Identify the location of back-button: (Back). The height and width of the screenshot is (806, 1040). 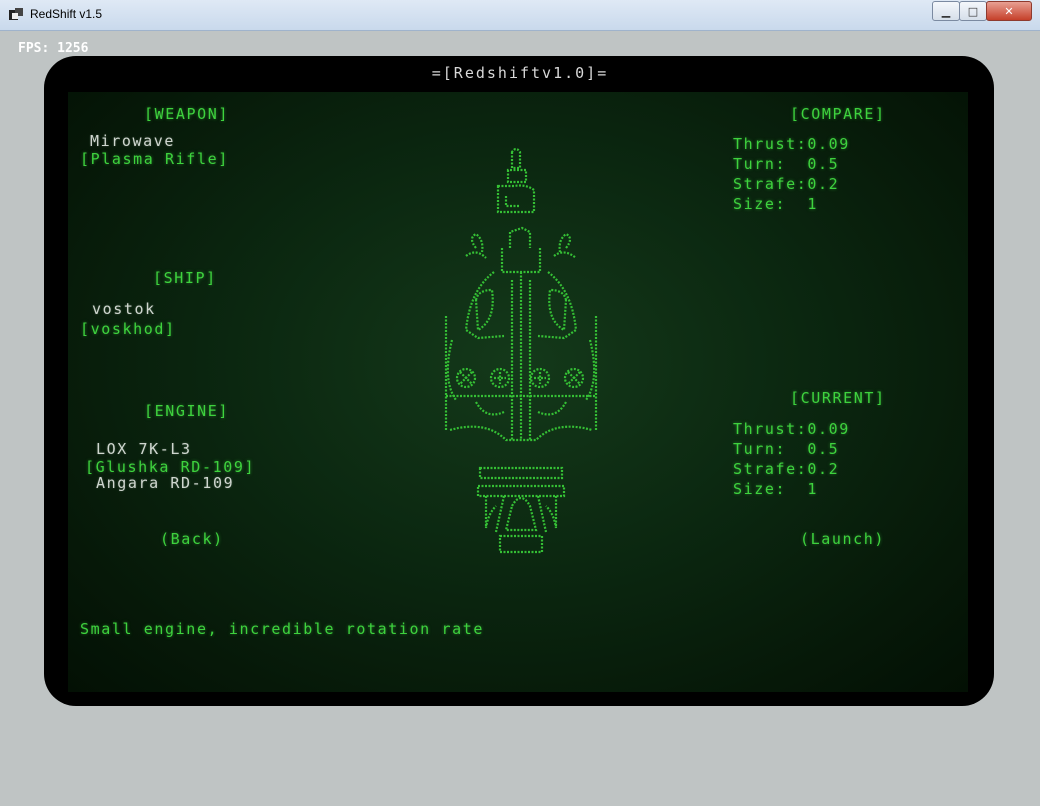
(192, 539).